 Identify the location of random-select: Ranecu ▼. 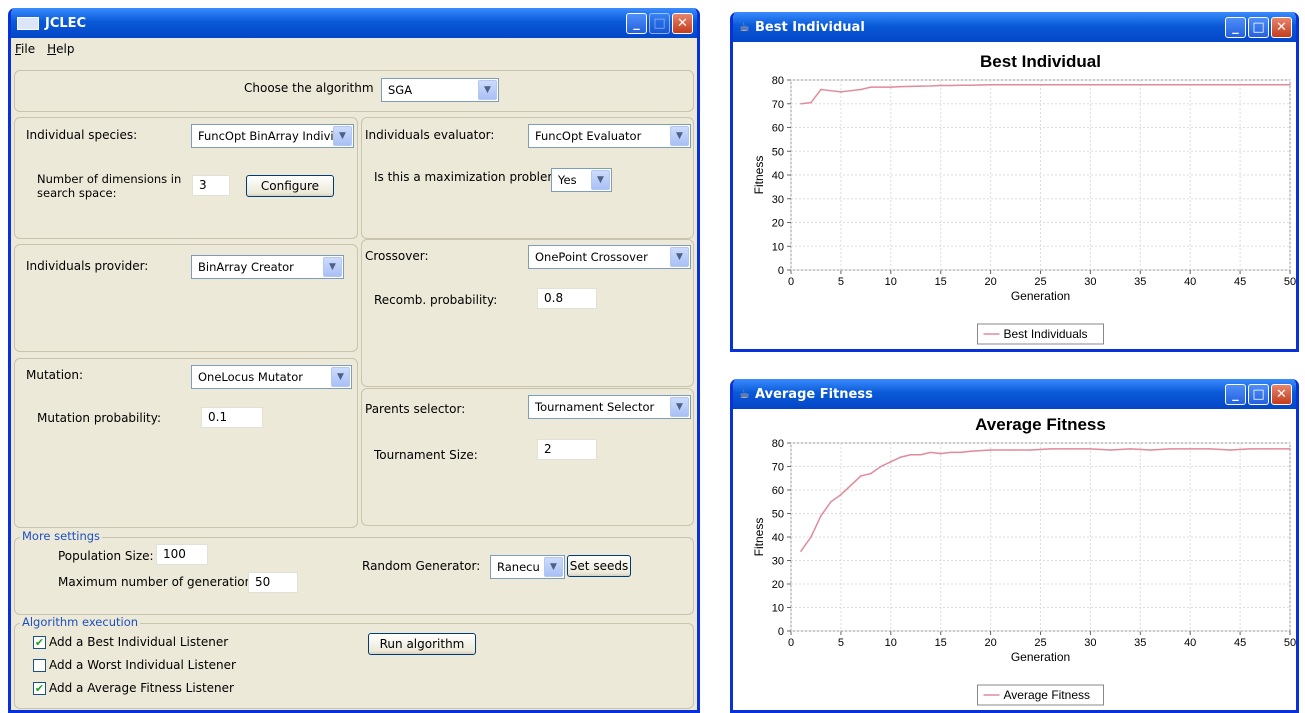
(527, 567).